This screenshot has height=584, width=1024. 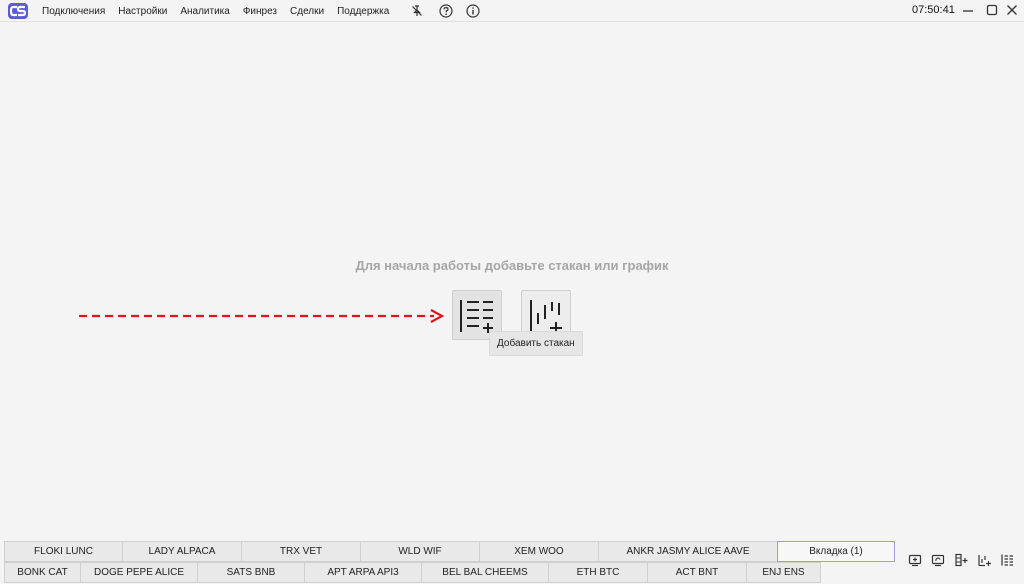 I want to click on tab-lady-alpaca: LADY ALPACA, so click(x=182, y=551).